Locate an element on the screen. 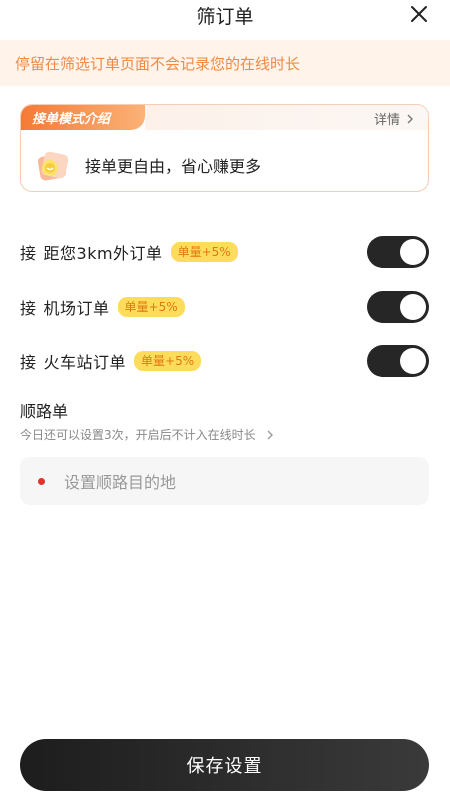 The image size is (450, 800). row-label: 机场订单 is located at coordinates (76, 308).